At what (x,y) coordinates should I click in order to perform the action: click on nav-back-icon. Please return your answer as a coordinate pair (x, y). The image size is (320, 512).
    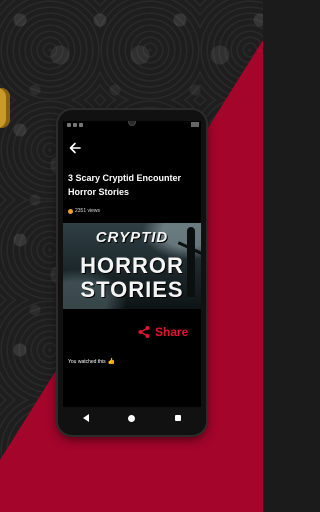
    Looking at the image, I should click on (85, 418).